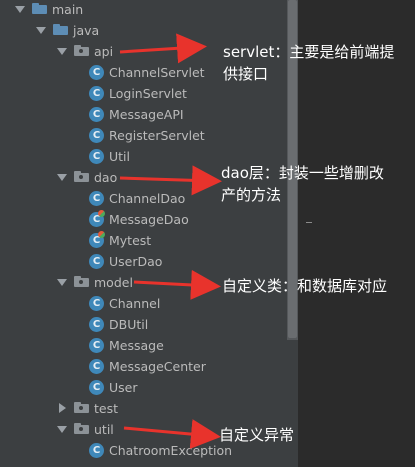 The height and width of the screenshot is (467, 415). Describe the element at coordinates (302, 173) in the screenshot. I see `dao-annotation-line1: dao层：封装一些增删改` at that location.